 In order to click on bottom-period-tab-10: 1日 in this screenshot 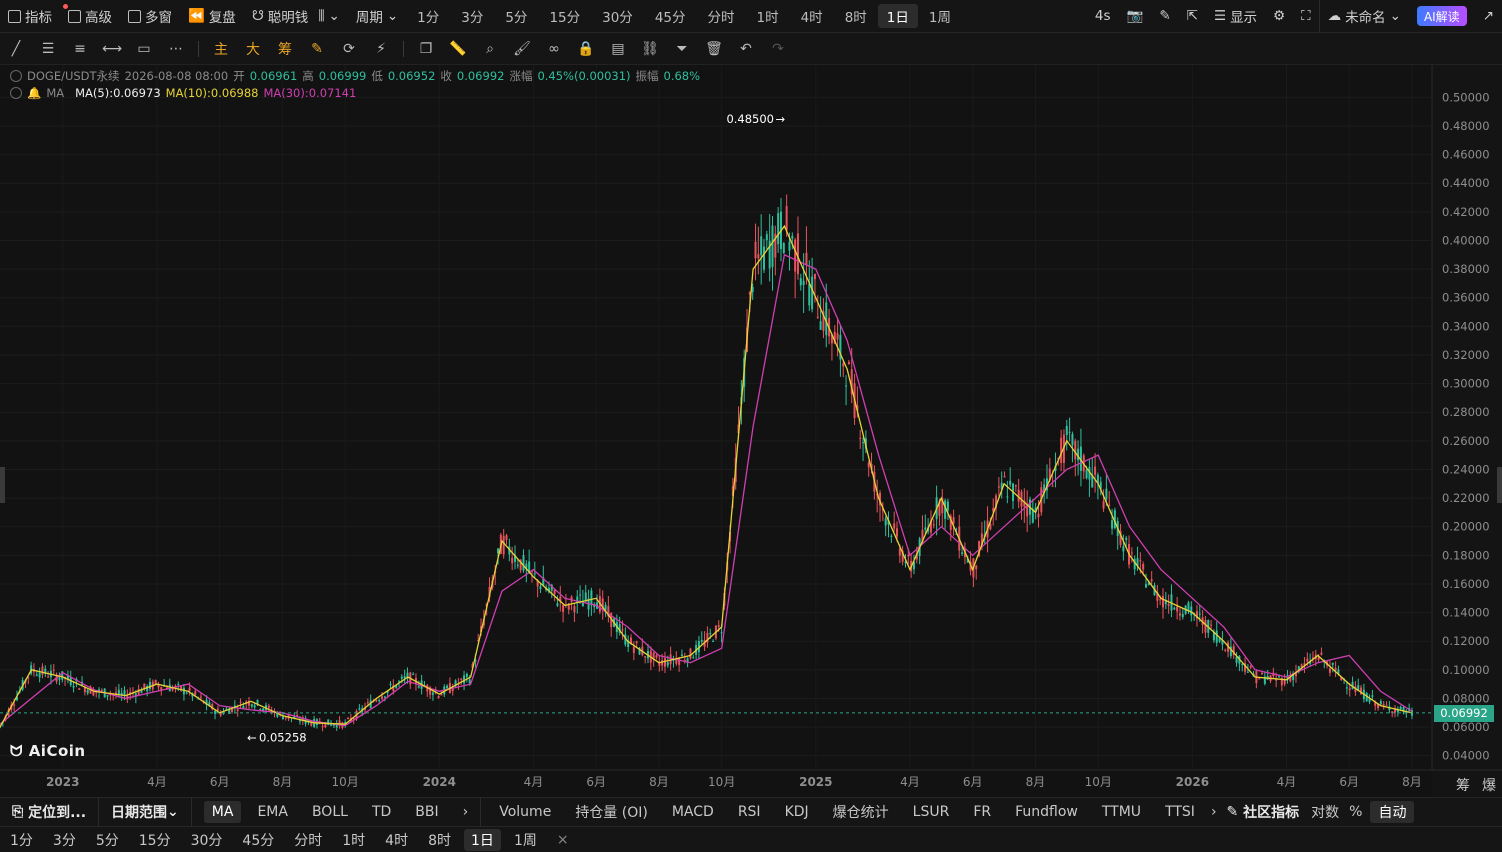, I will do `click(482, 839)`.